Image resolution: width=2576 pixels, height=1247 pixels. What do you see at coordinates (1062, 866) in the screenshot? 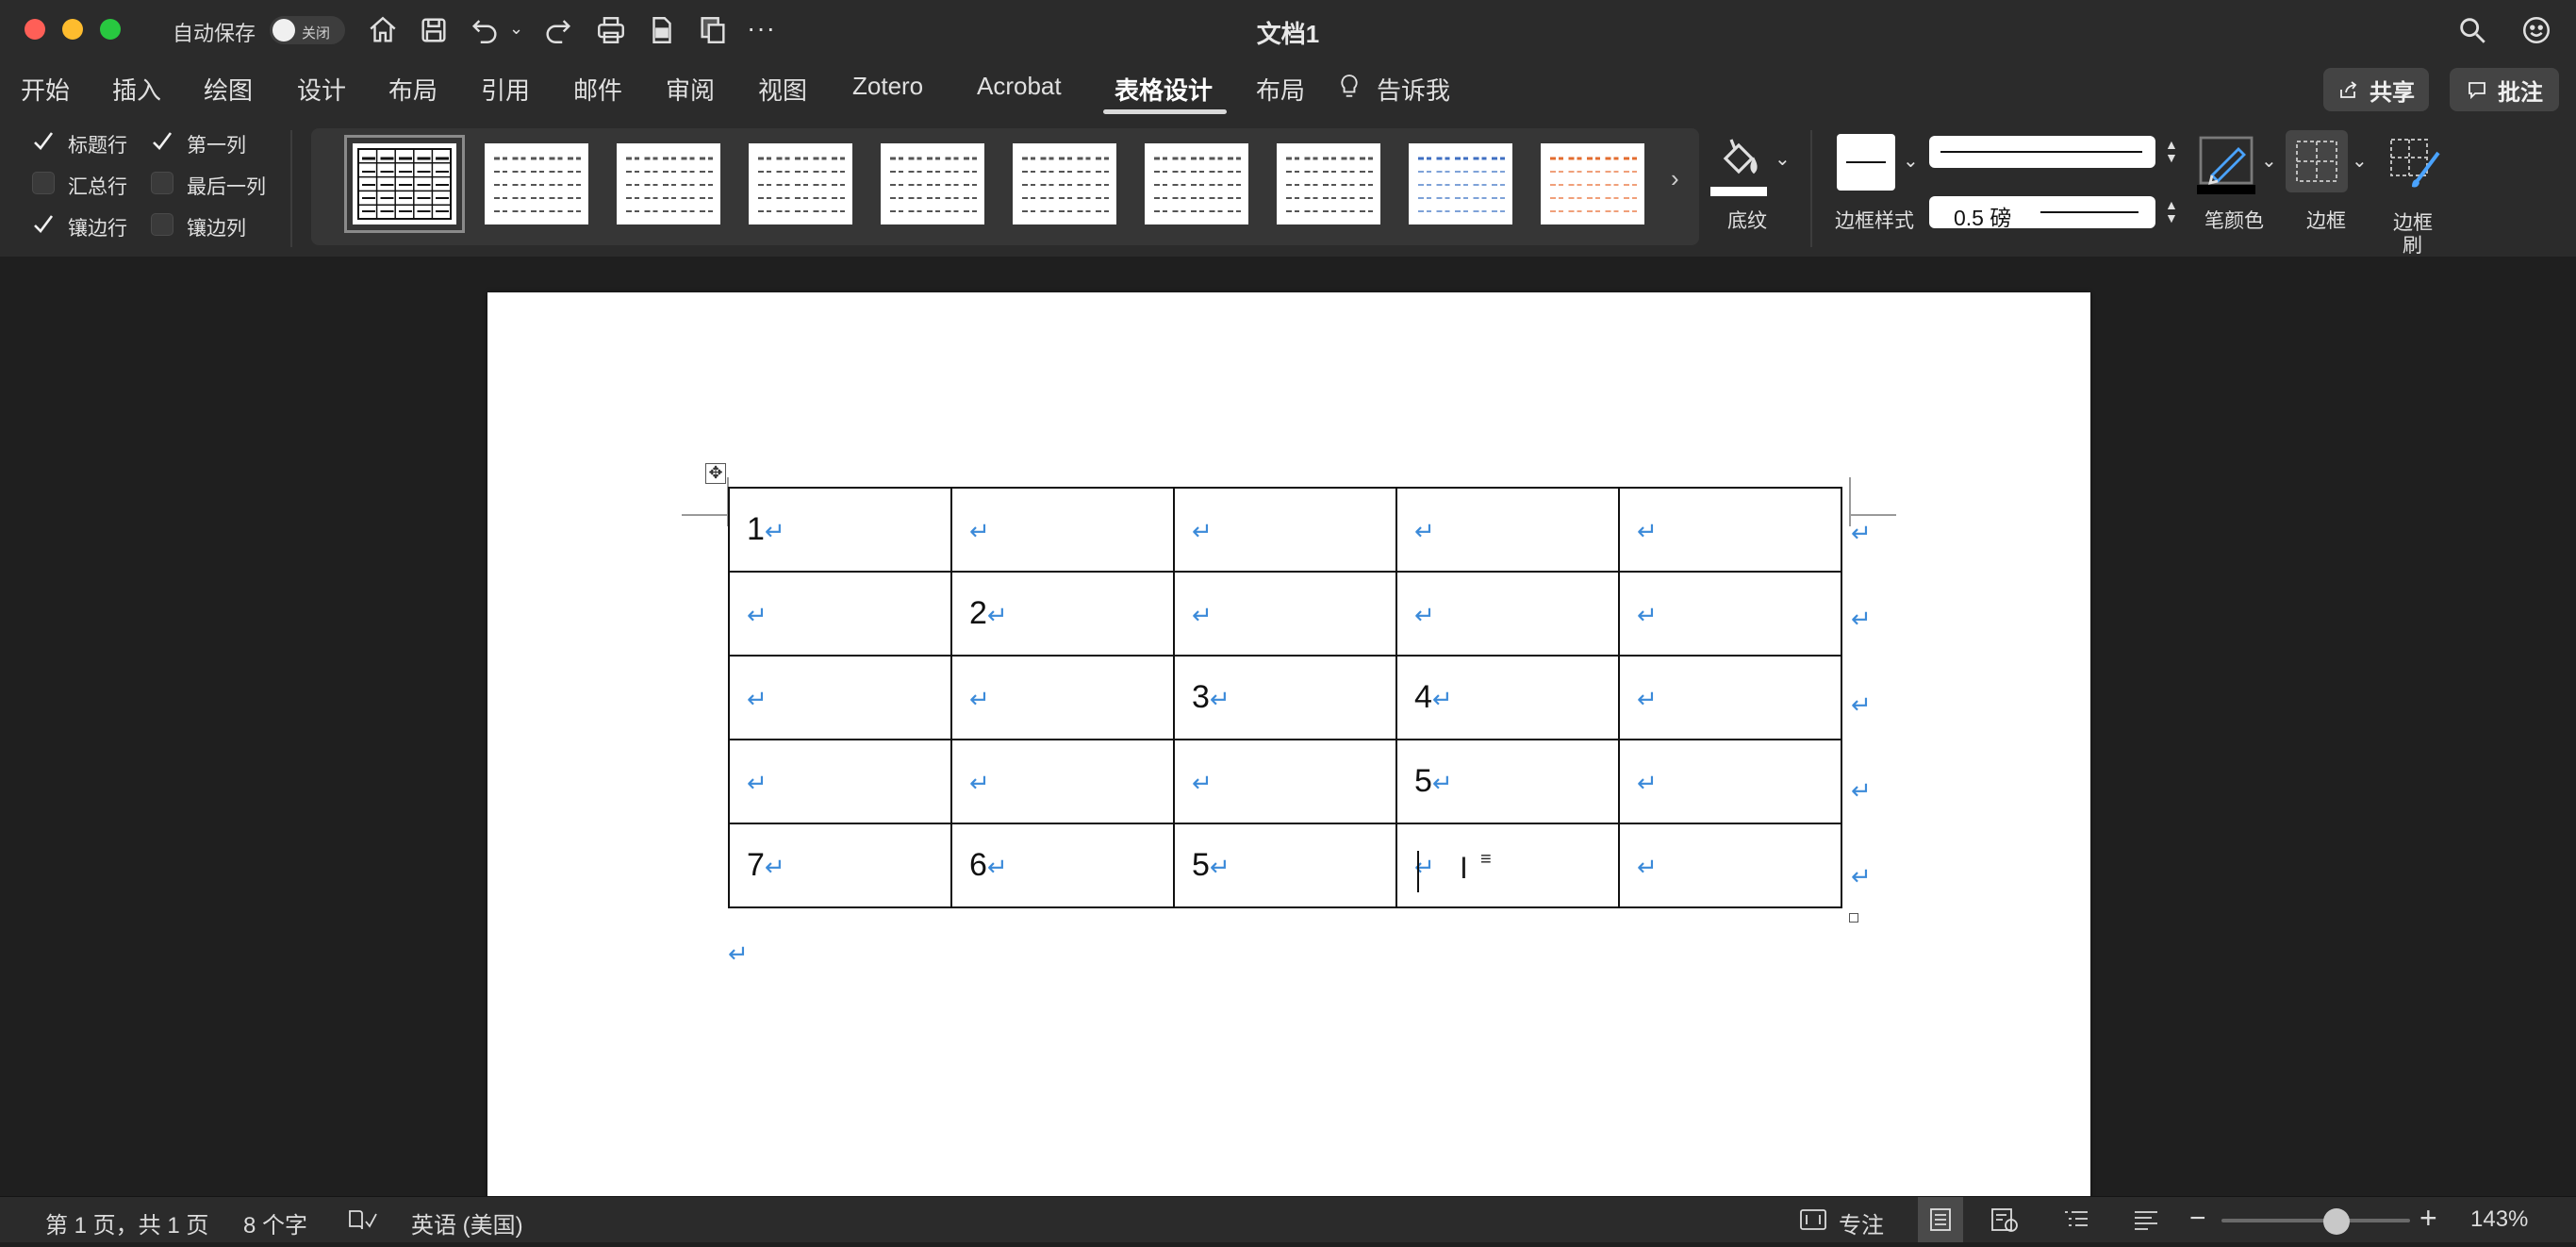
I see `table-cell: 6↵` at bounding box center [1062, 866].